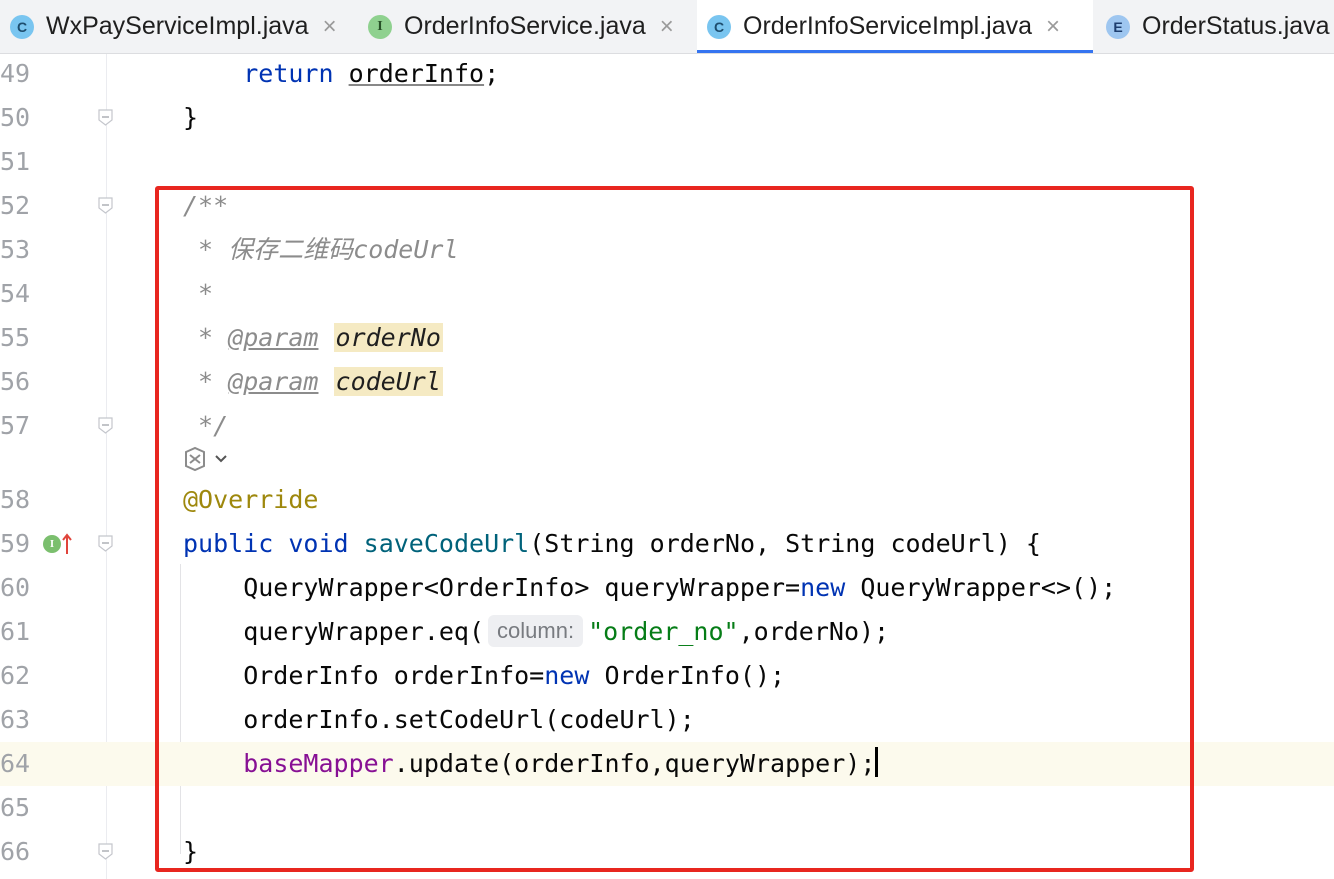  I want to click on code-line: 49 return orderInfo;, so click(667, 74).